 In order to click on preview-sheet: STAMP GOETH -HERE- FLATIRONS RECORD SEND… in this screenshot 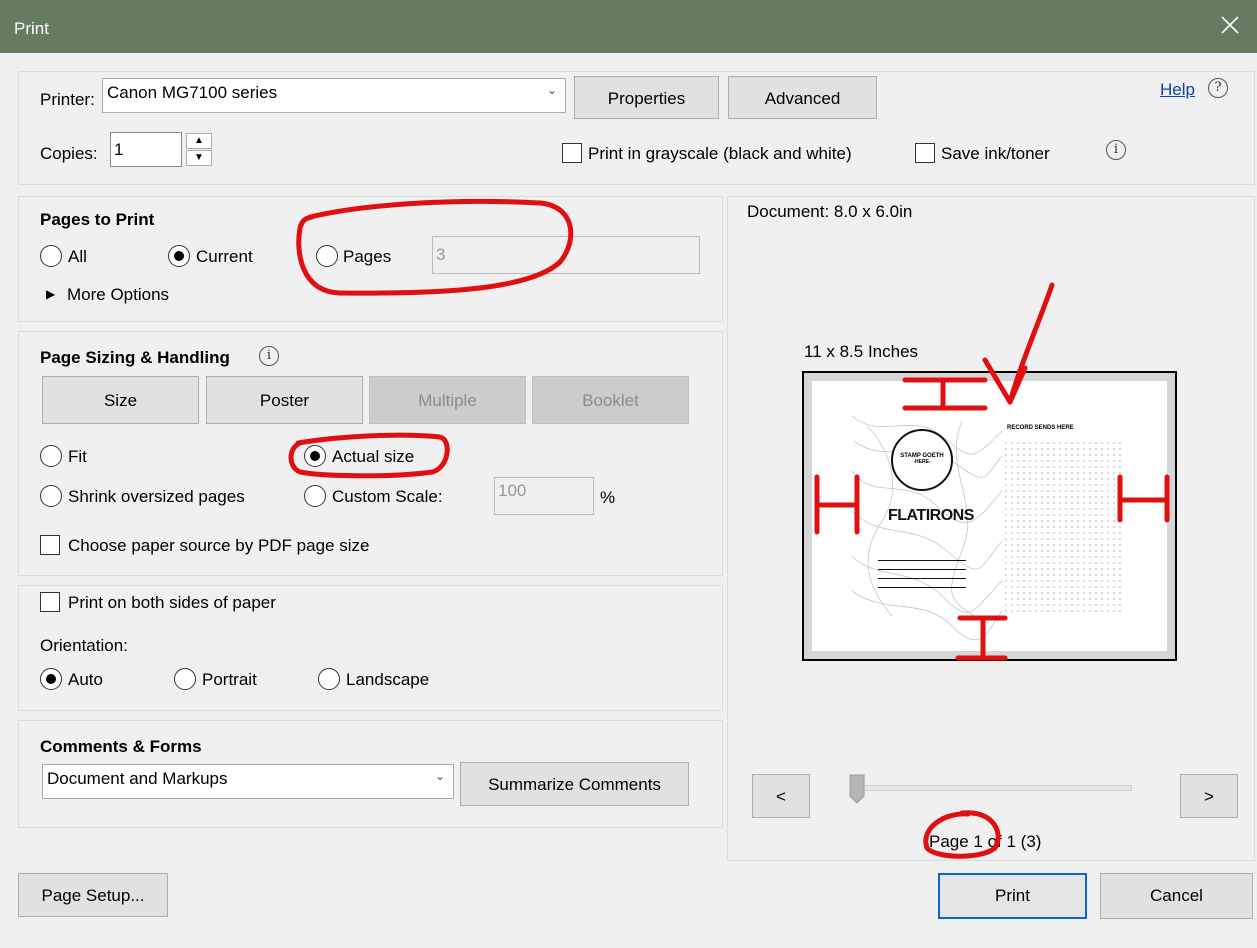, I will do `click(989, 516)`.